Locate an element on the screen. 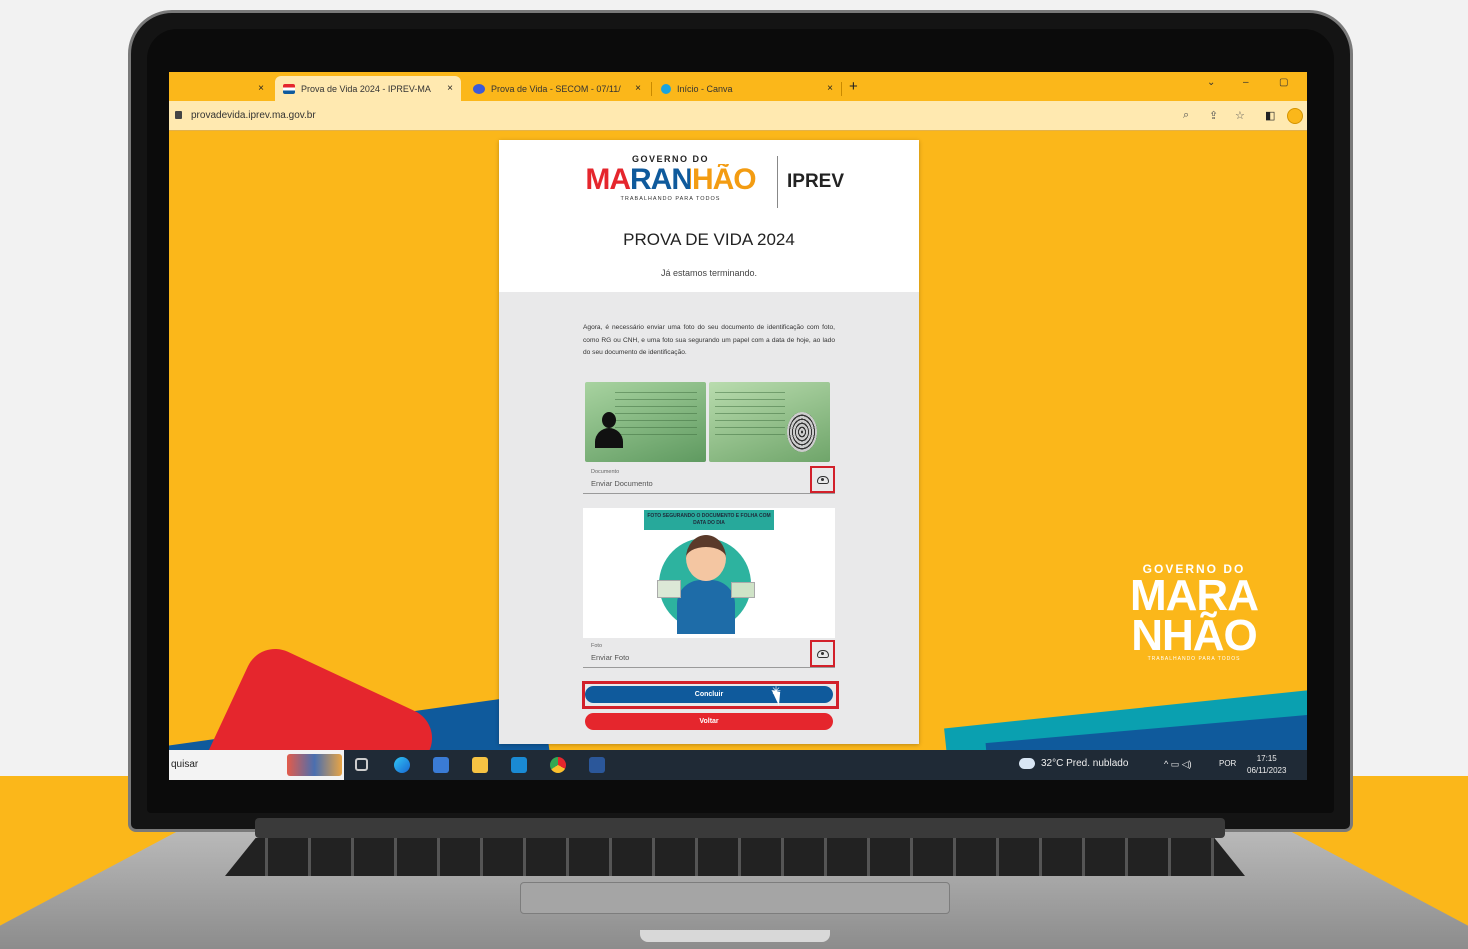 This screenshot has width=1468, height=949. chrome-icon is located at coordinates (558, 765).